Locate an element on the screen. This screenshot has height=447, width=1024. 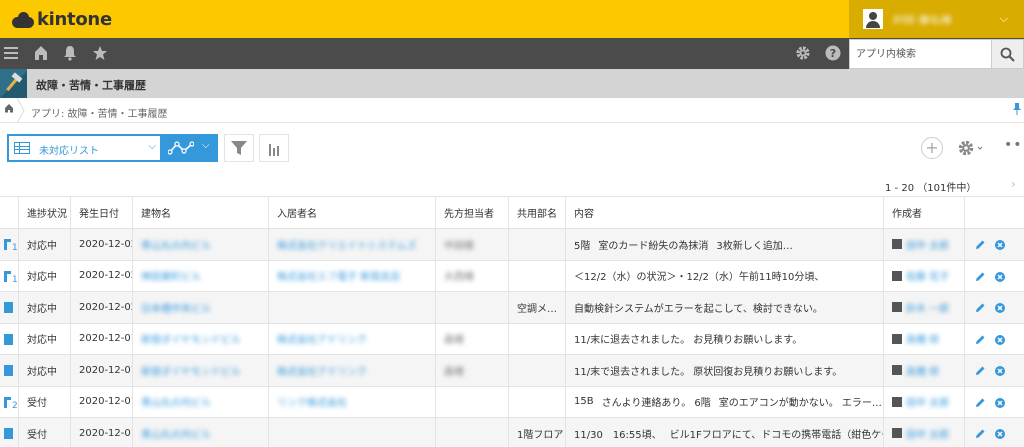
menu-icon is located at coordinates (11, 53).